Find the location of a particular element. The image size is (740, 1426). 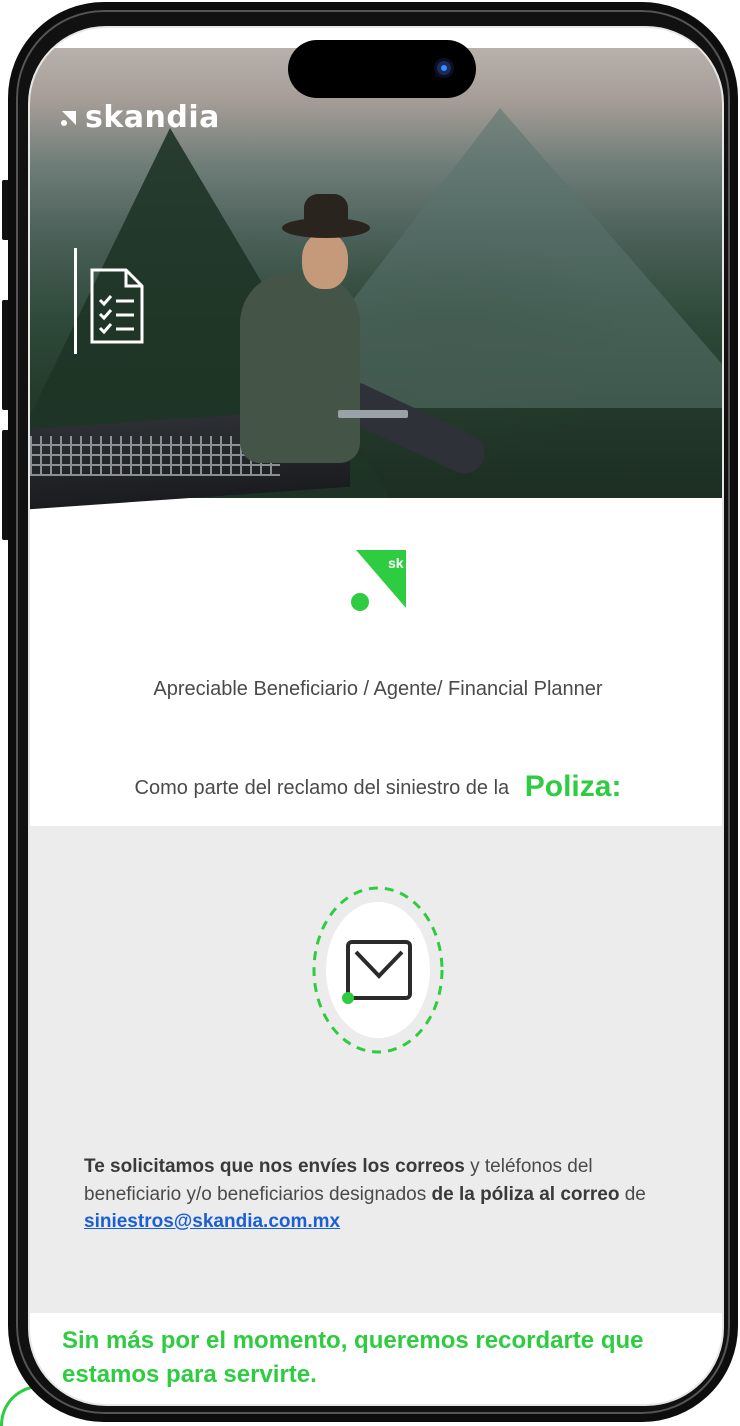

brand-header: skandia is located at coordinates (140, 117).